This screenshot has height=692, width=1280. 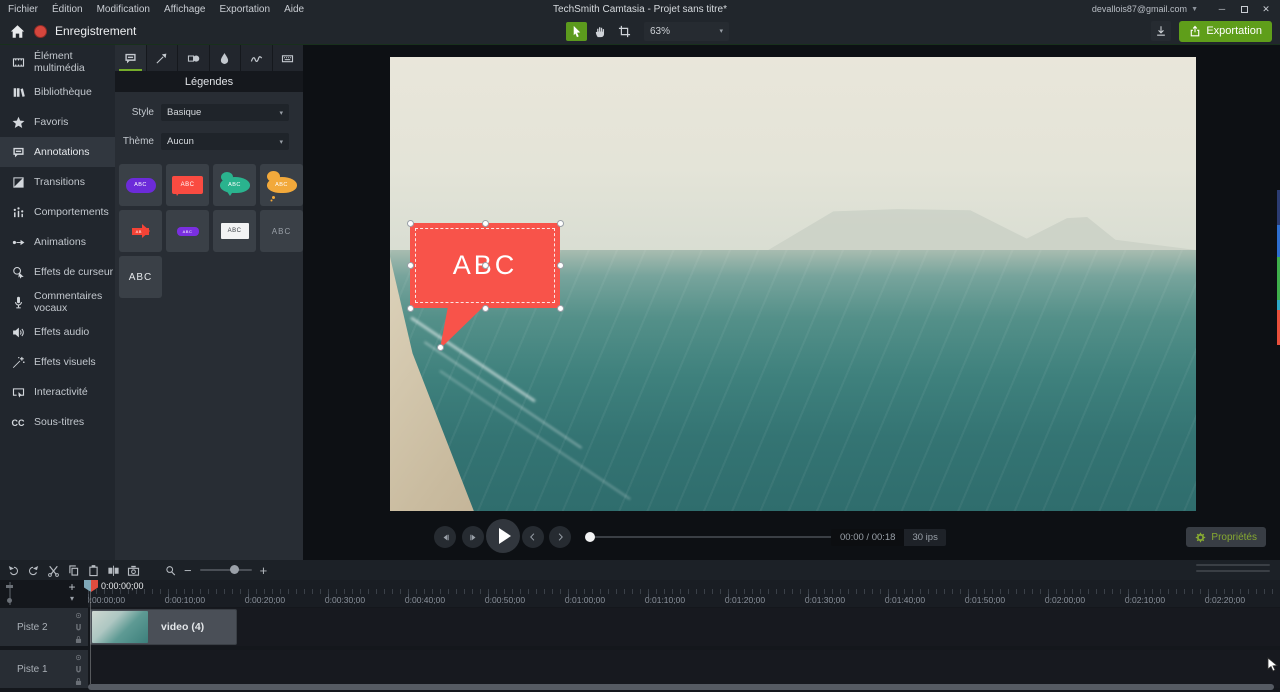 What do you see at coordinates (533, 537) in the screenshot?
I see `previous-button` at bounding box center [533, 537].